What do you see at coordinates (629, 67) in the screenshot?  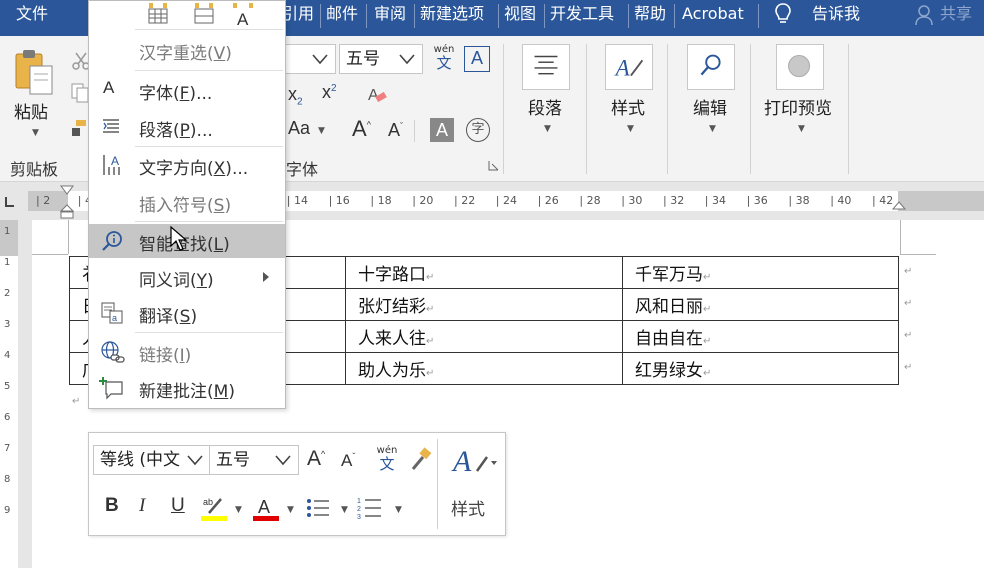 I see `styles-button: A` at bounding box center [629, 67].